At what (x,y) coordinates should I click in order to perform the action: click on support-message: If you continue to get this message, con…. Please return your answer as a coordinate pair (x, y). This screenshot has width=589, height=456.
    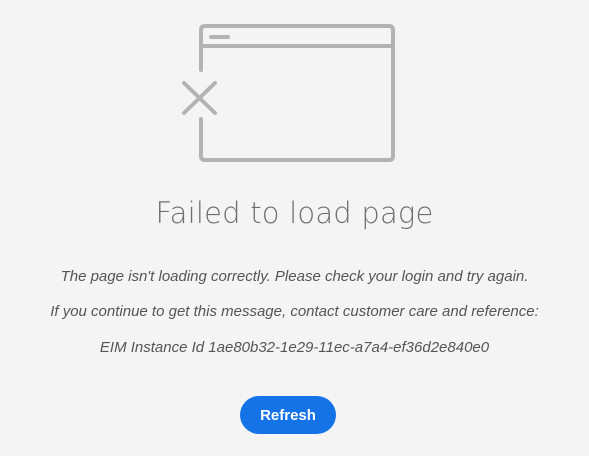
    Looking at the image, I should click on (294, 311).